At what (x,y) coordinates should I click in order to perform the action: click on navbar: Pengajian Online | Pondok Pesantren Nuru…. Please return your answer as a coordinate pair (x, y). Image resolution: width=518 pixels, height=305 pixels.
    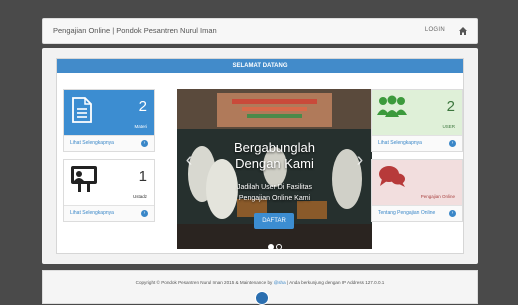
    Looking at the image, I should click on (260, 31).